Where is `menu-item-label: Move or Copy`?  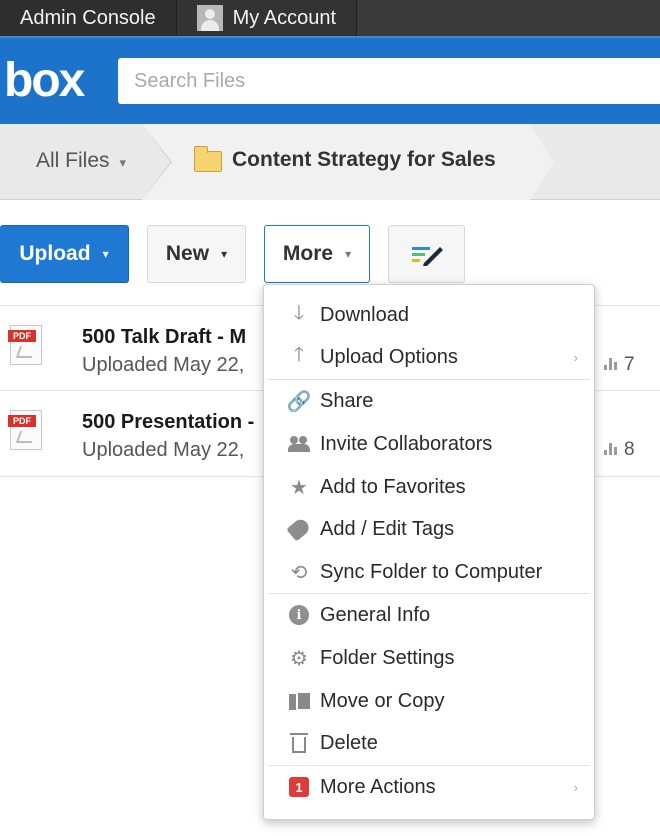
menu-item-label: Move or Copy is located at coordinates (382, 700).